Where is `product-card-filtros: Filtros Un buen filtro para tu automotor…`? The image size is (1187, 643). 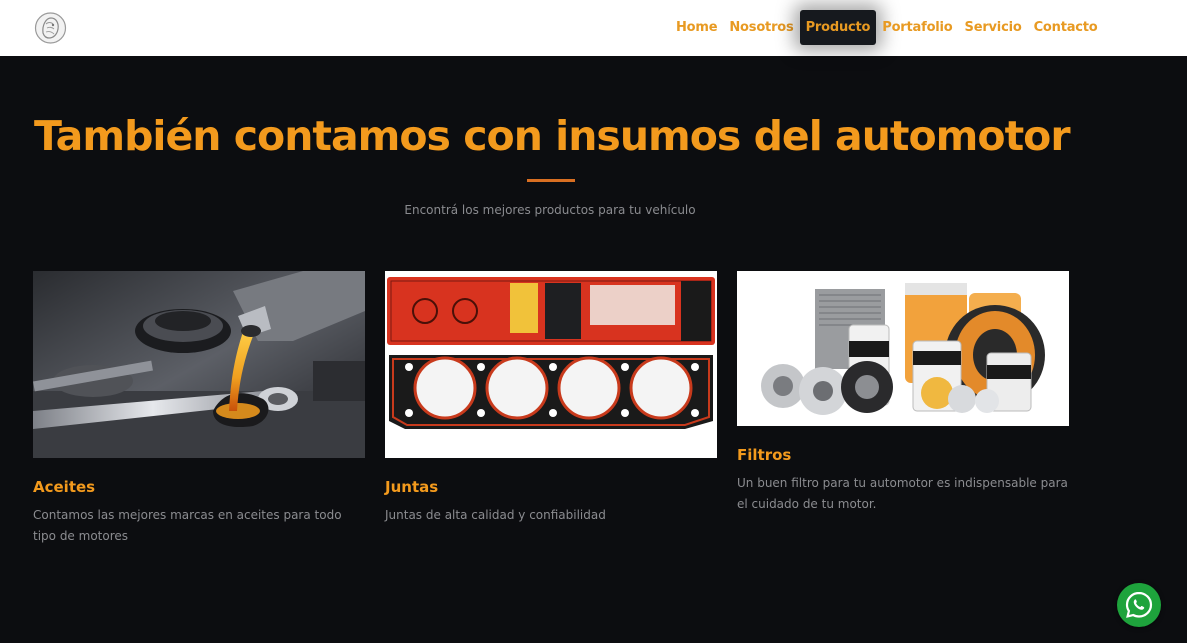
product-card-filtros: Filtros Un buen filtro para tu automotor… is located at coordinates (903, 393).